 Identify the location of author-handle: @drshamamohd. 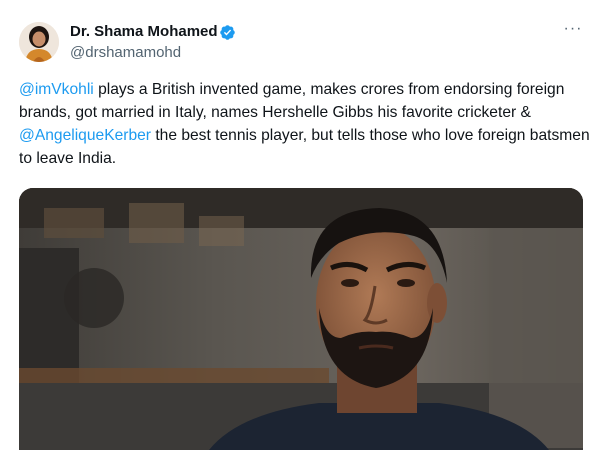
(125, 52).